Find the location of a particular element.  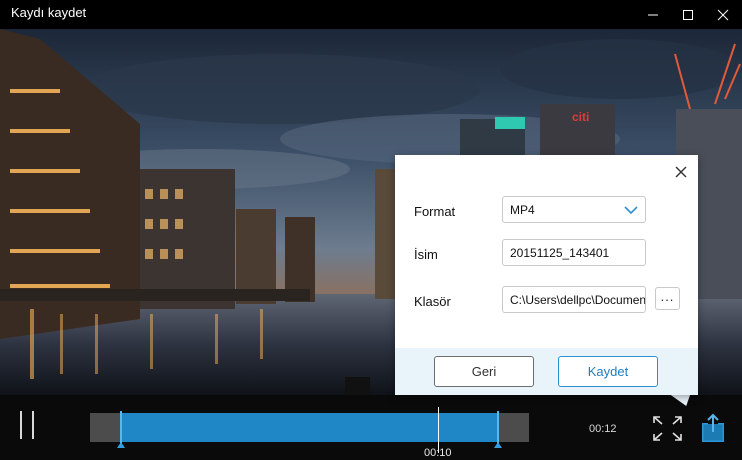

minimize-icon is located at coordinates (653, 14).